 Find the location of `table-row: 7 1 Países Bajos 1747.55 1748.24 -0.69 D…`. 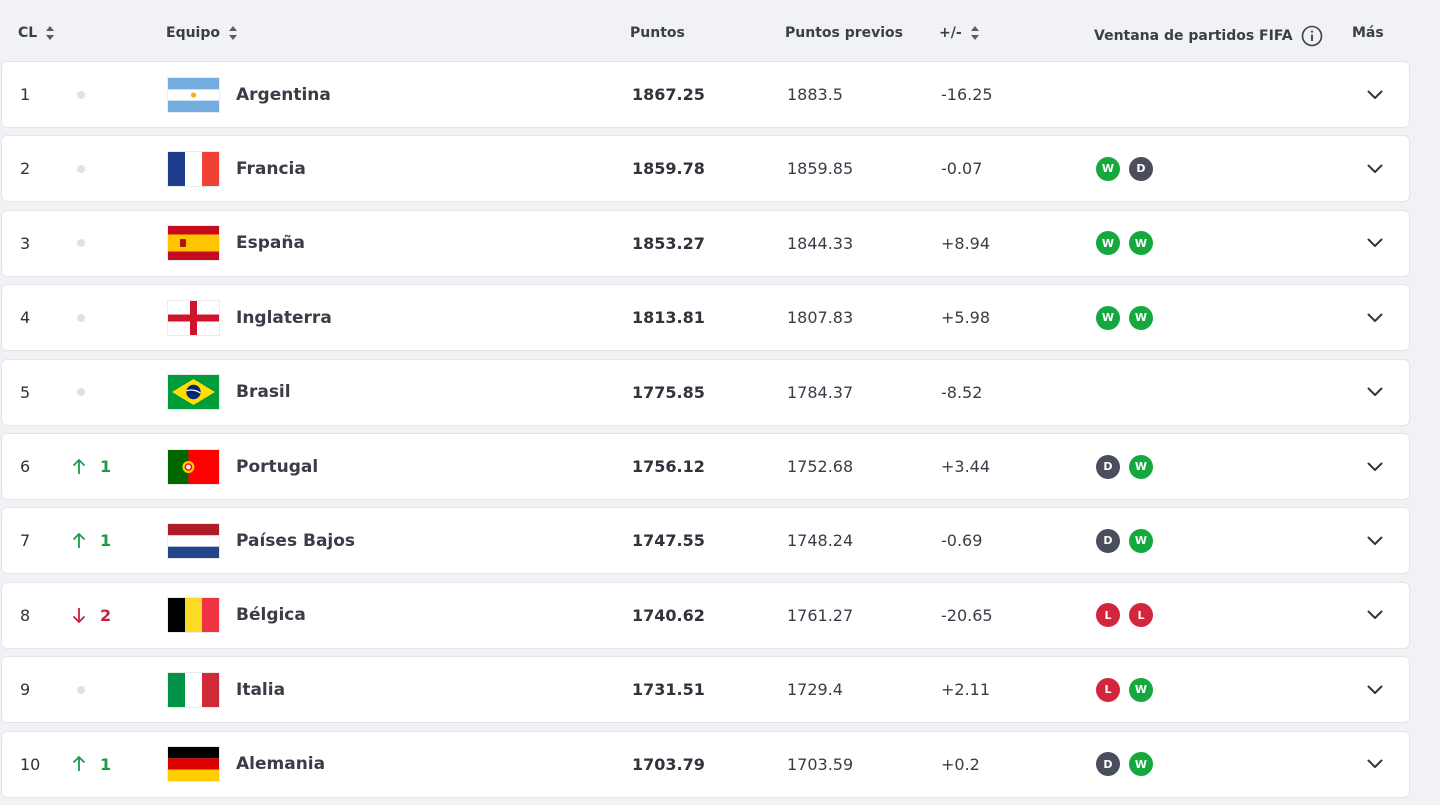

table-row: 7 1 Países Bajos 1747.55 1748.24 -0.69 D… is located at coordinates (705, 541).